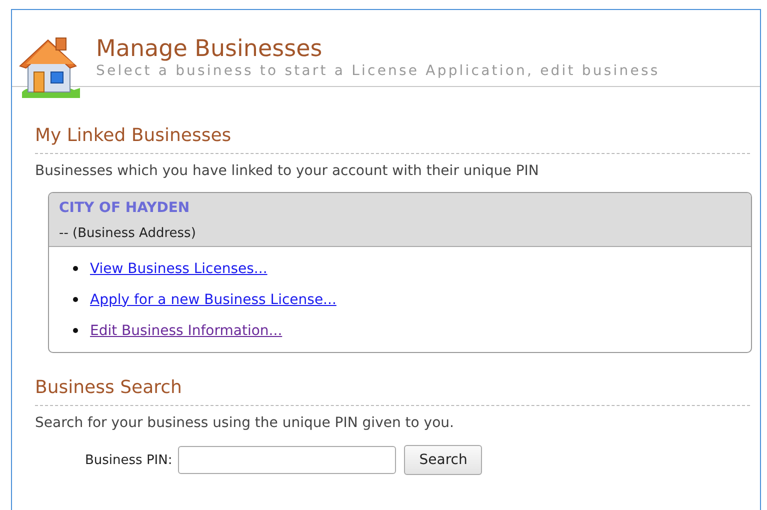 The image size is (767, 510). I want to click on page-subtitle: Select a business to start a License Application, edit business, so click(378, 71).